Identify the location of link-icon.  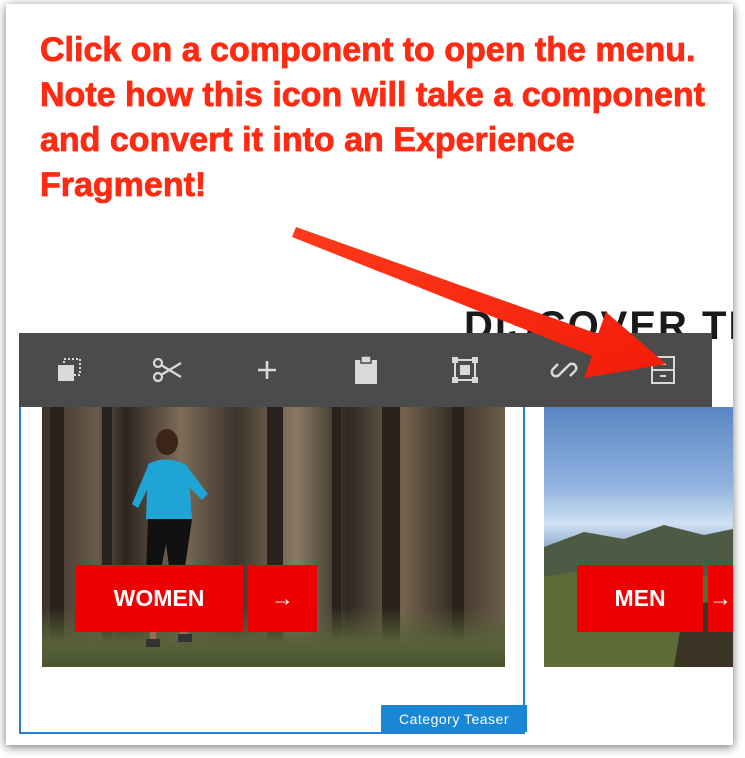
(563, 370).